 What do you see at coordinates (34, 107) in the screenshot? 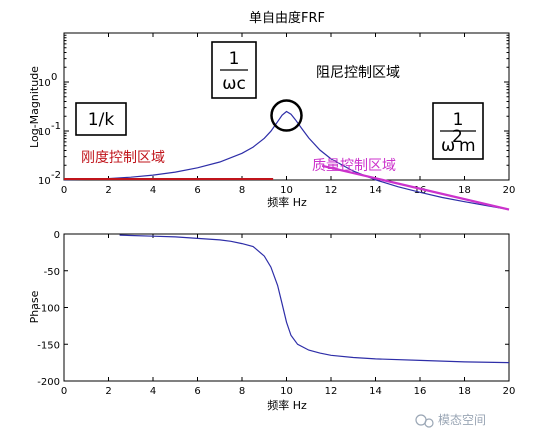
I see `top-y-axis-label: Log-Magnitude` at bounding box center [34, 107].